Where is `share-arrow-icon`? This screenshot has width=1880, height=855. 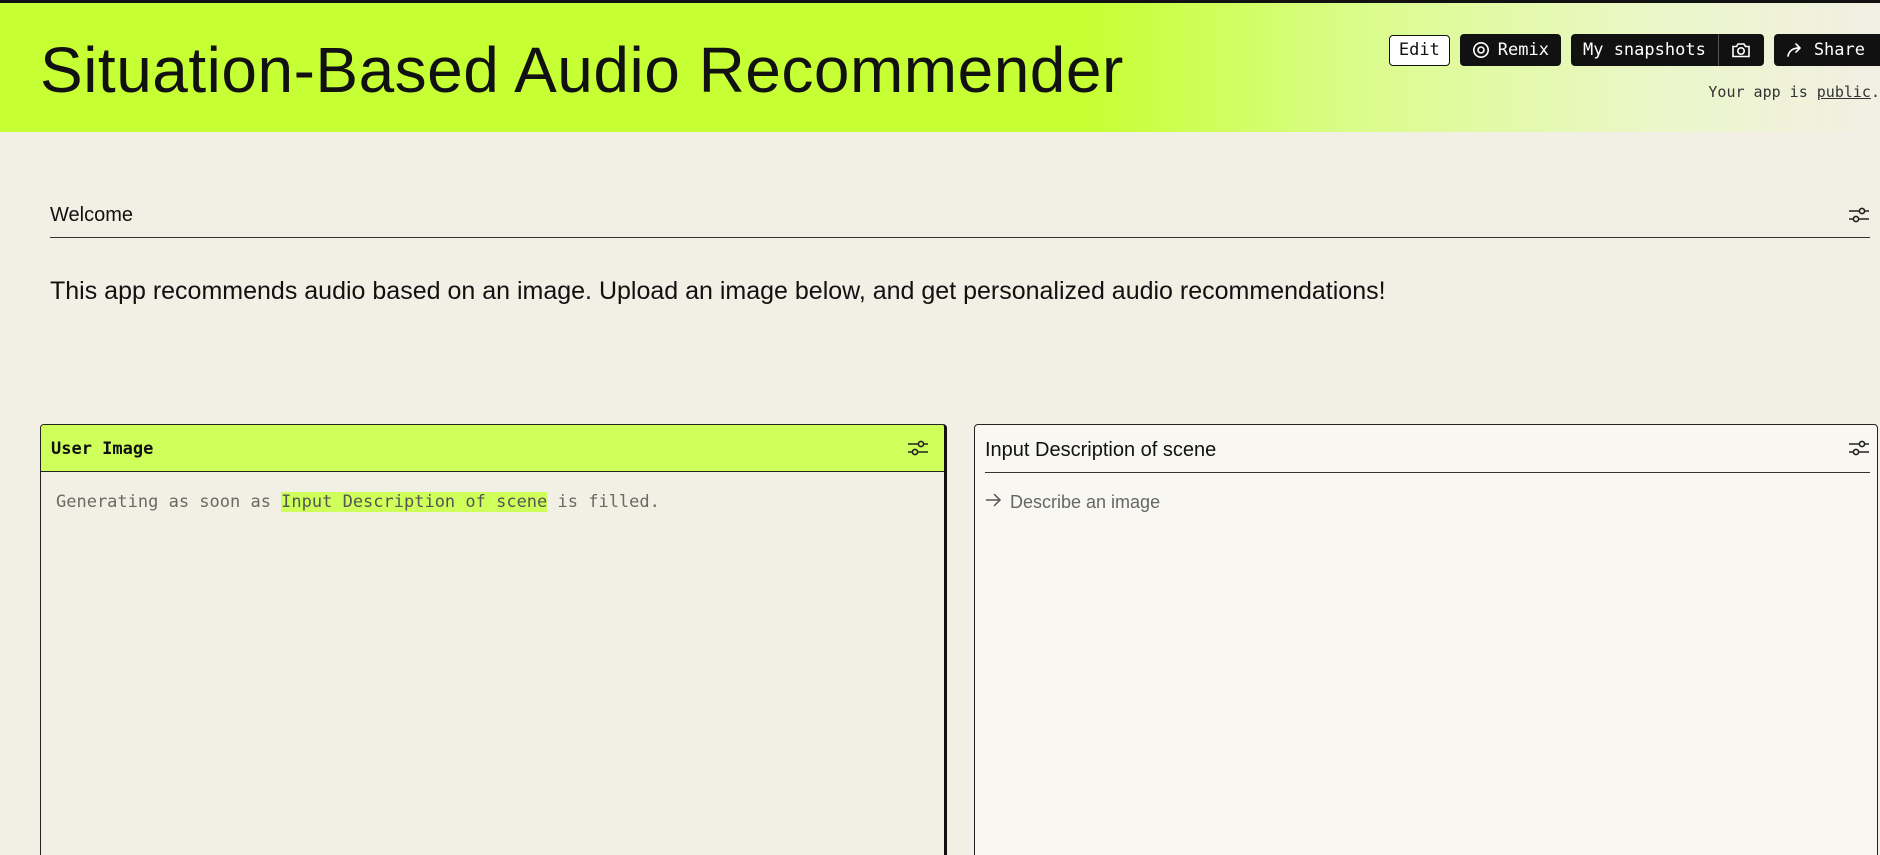 share-arrow-icon is located at coordinates (1796, 50).